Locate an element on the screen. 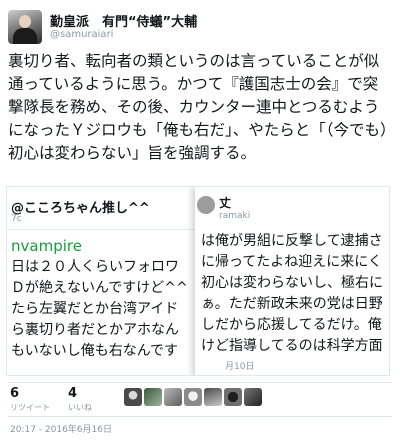  embedded-tweet-line: しだから応援してるだけ。俺 is located at coordinates (291, 325).